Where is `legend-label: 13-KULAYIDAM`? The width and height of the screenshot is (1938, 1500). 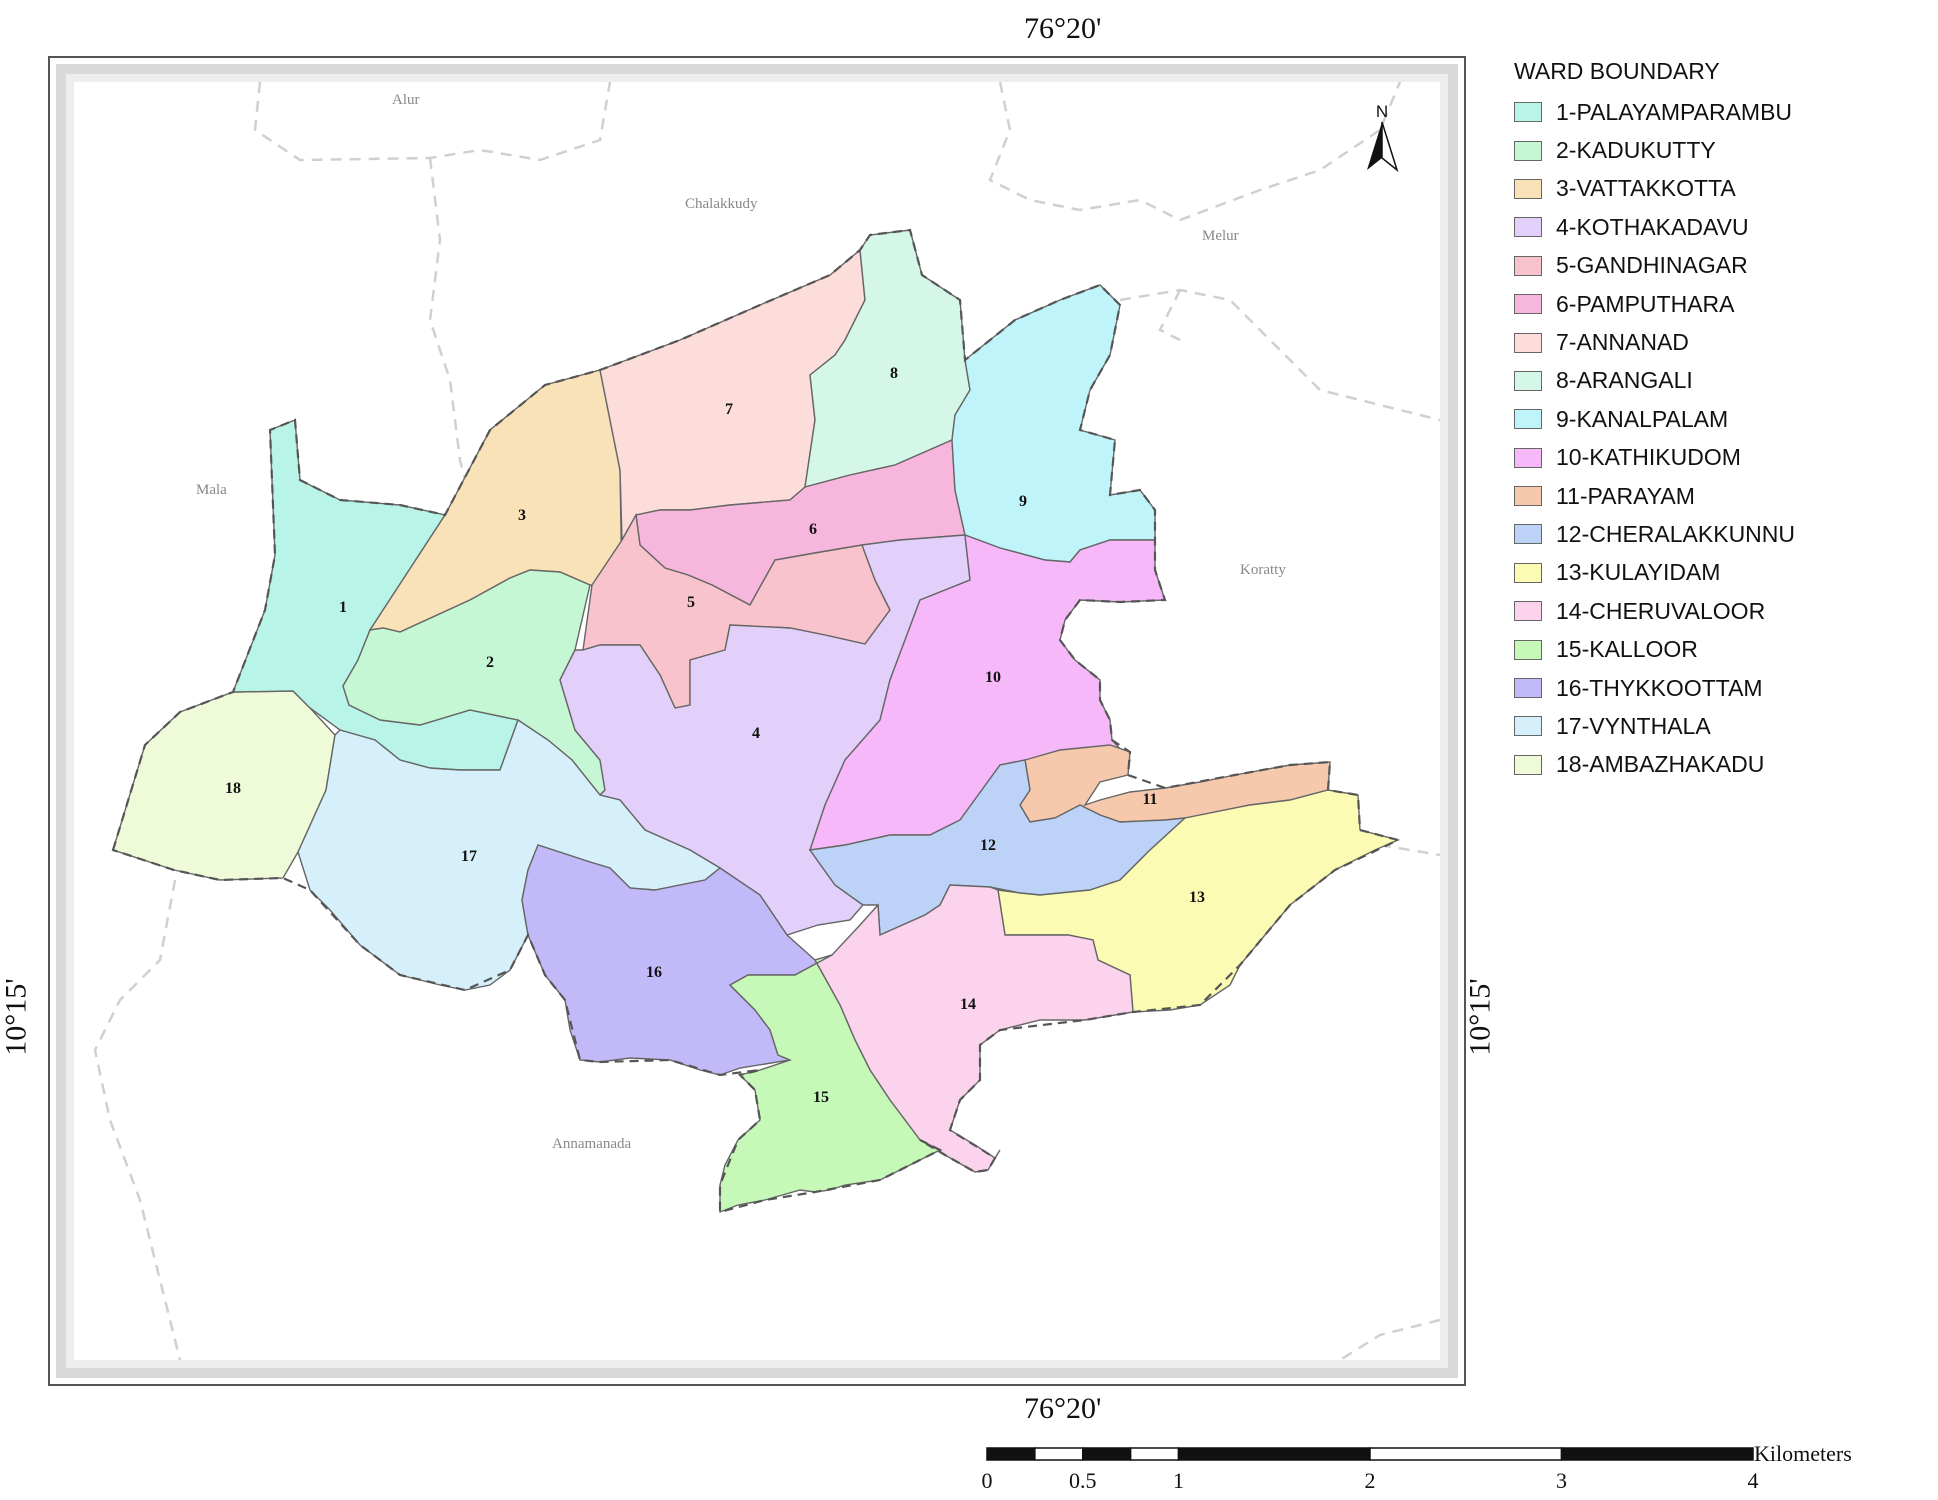
legend-label: 13-KULAYIDAM is located at coordinates (1638, 572).